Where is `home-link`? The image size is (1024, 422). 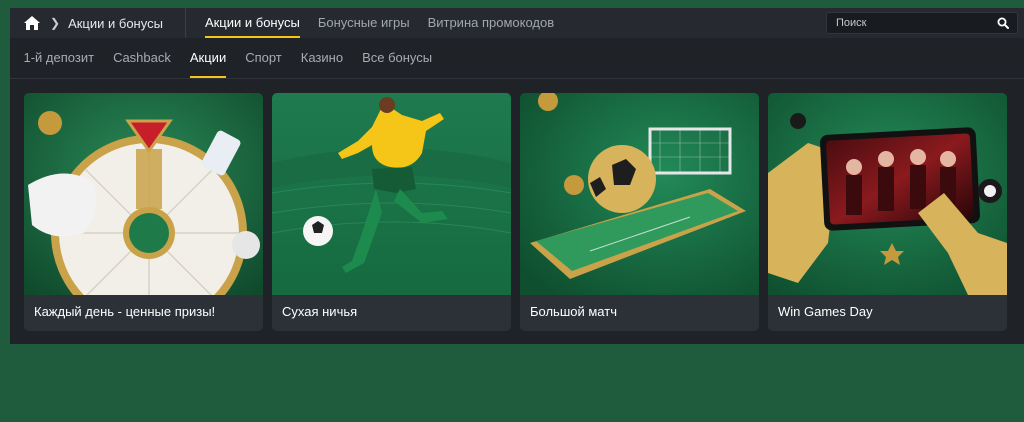 home-link is located at coordinates (32, 23).